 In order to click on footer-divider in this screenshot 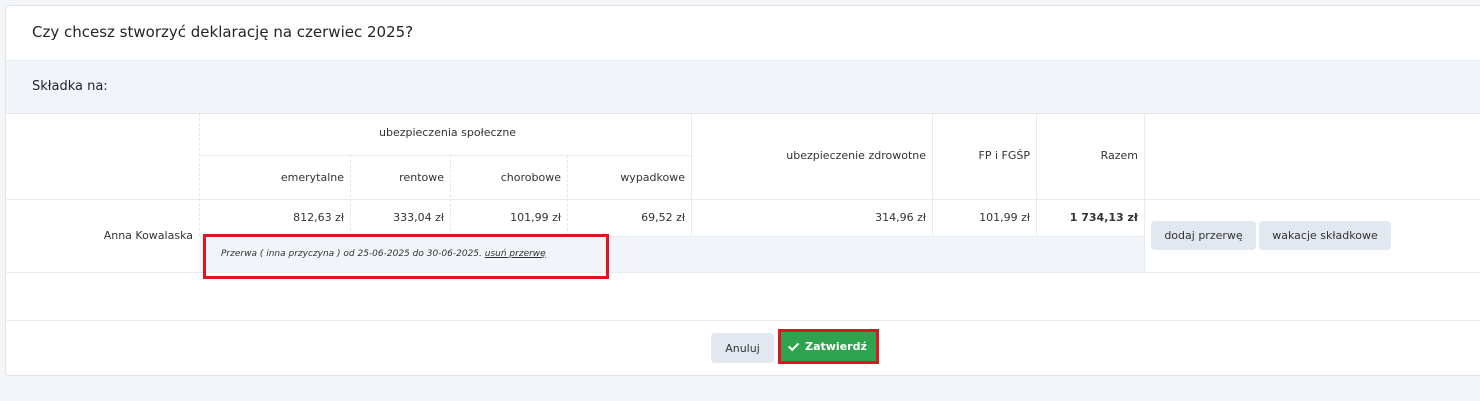, I will do `click(742, 320)`.